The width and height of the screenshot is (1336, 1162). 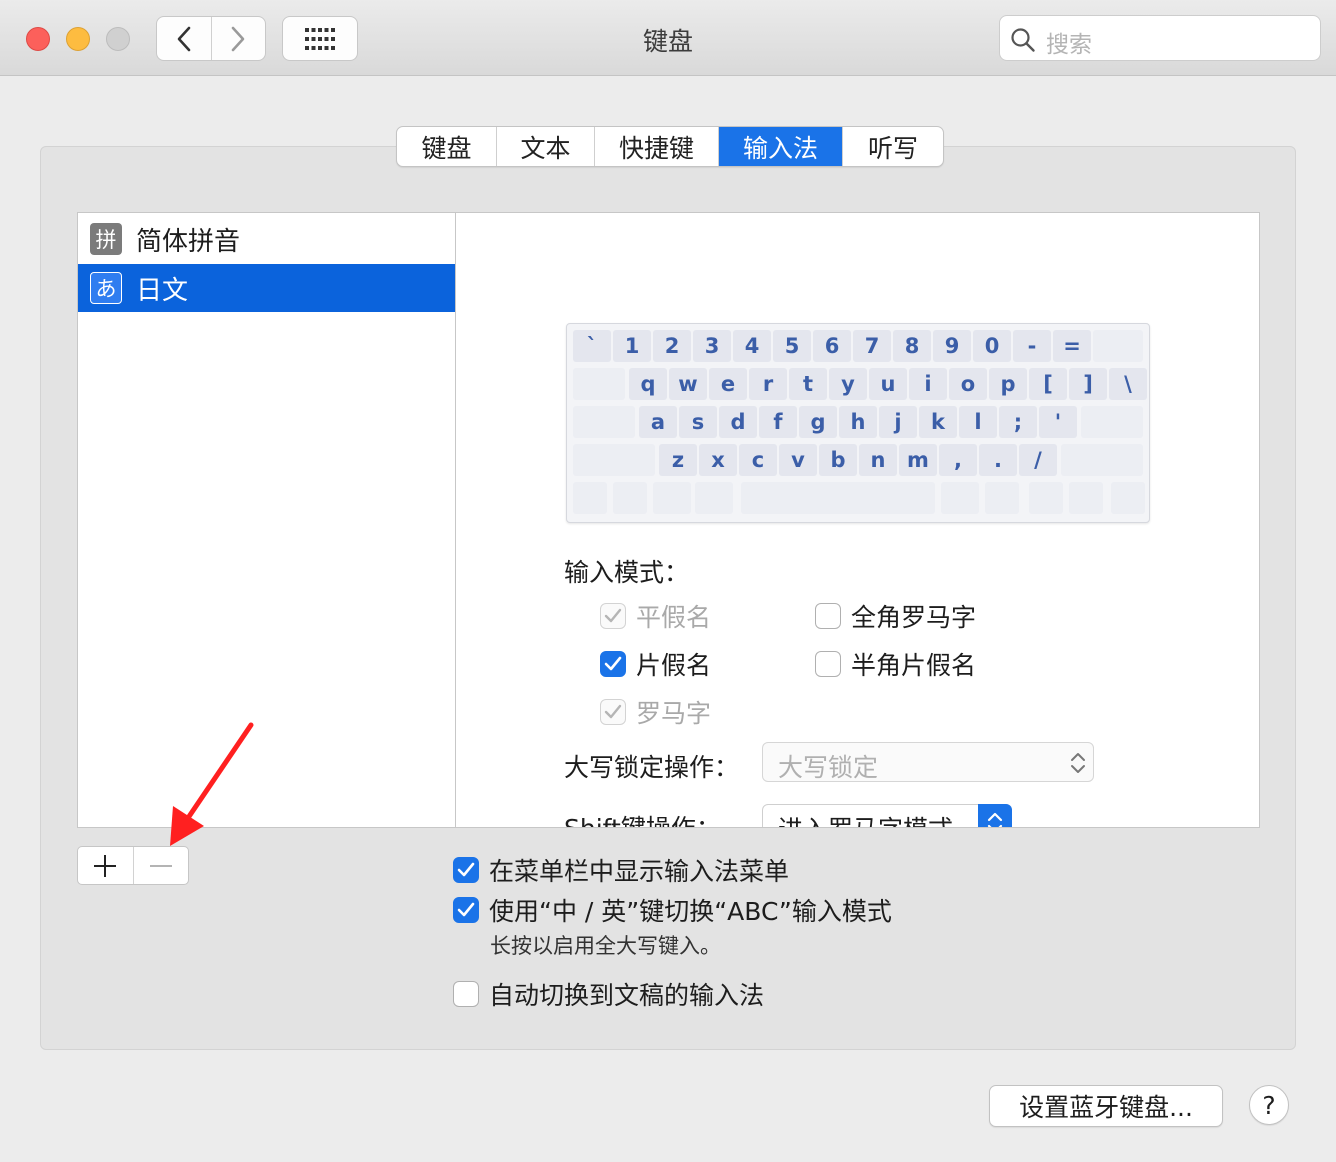 What do you see at coordinates (818, 422) in the screenshot?
I see `keyboard-key: g` at bounding box center [818, 422].